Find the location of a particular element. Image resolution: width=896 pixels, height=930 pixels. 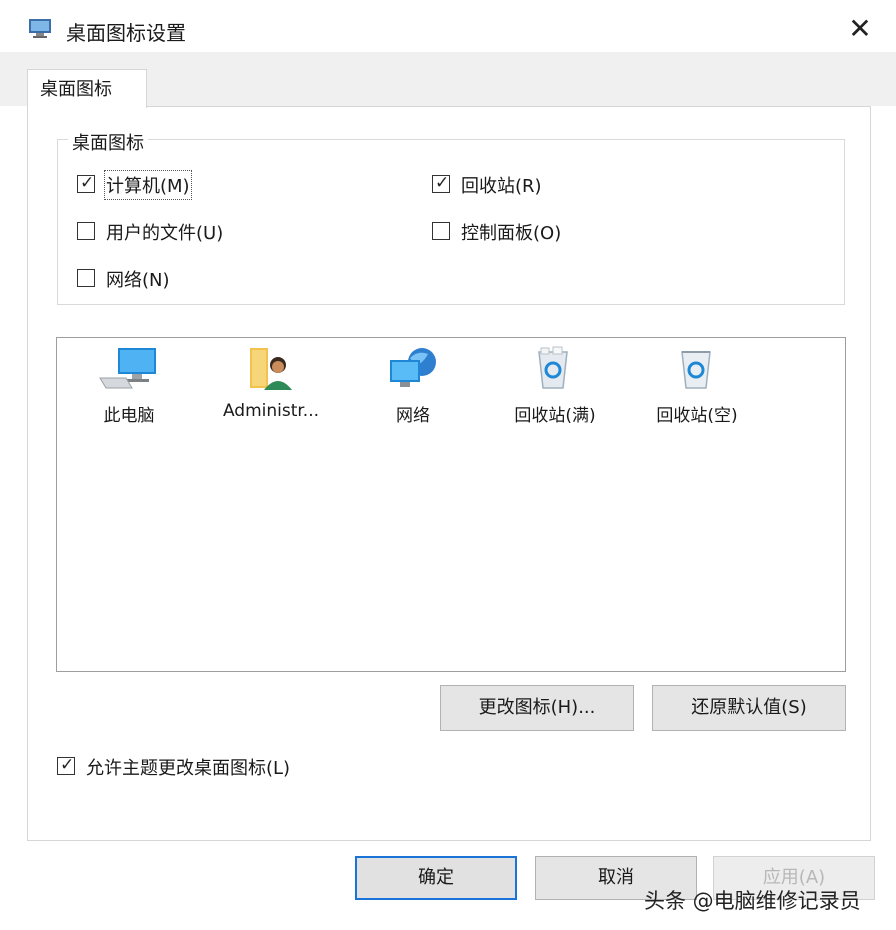

icon-item-this-pc is located at coordinates (129, 371).